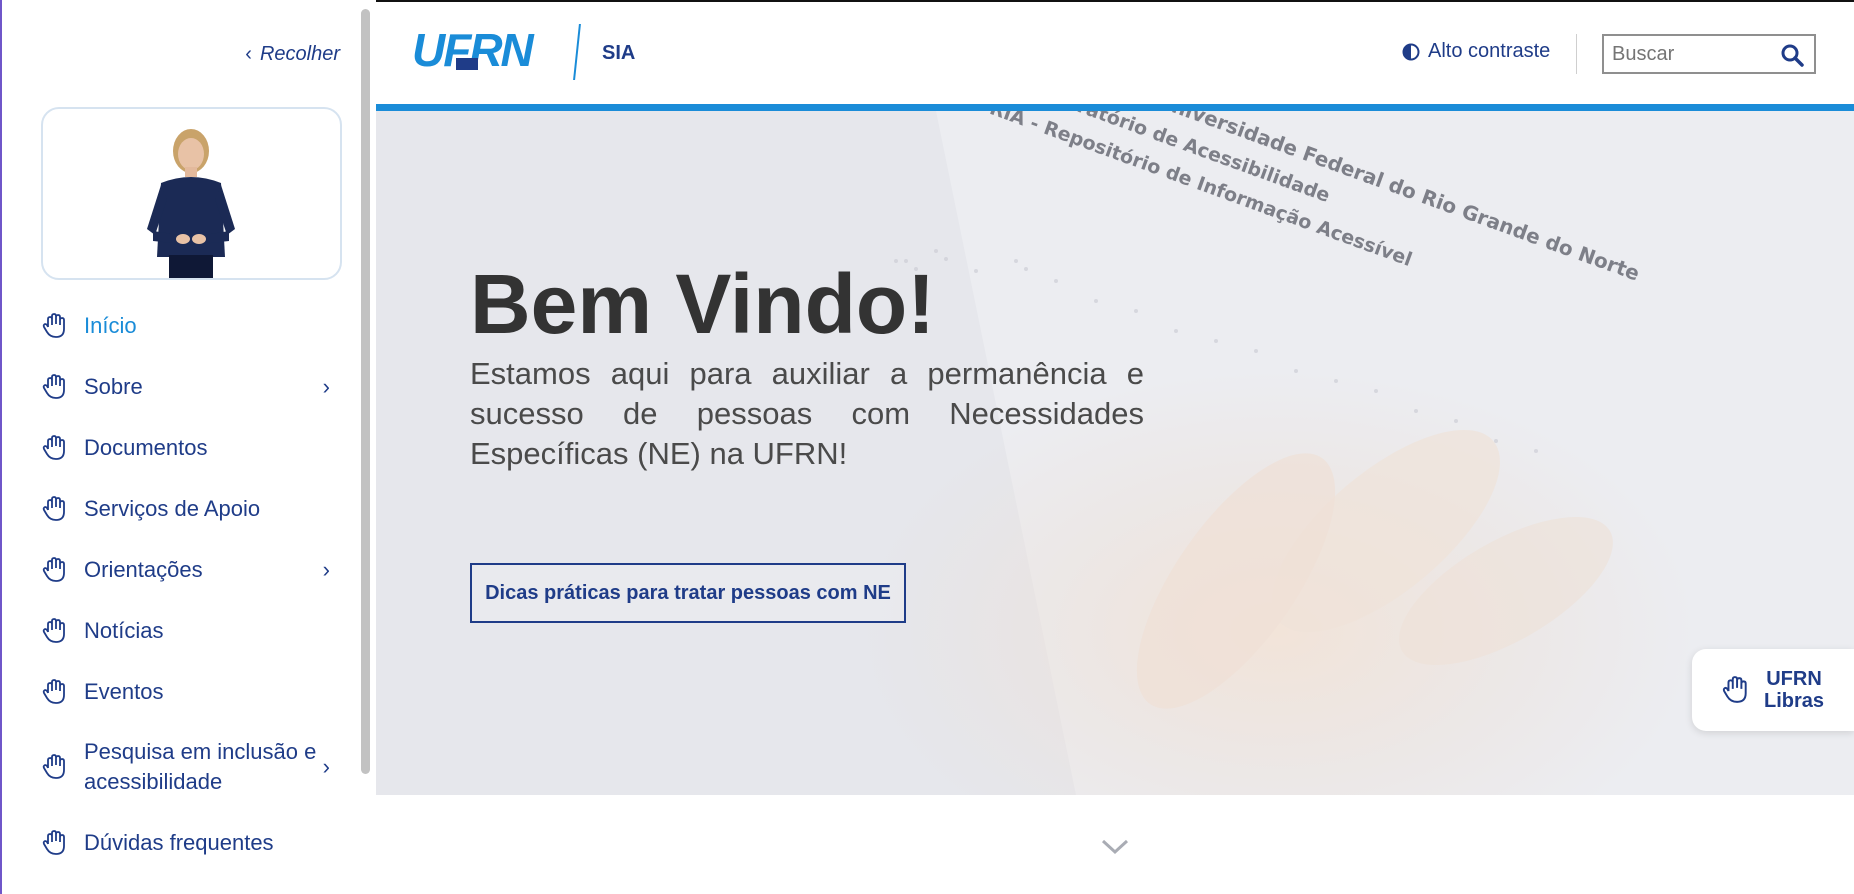 This screenshot has height=894, width=1854. What do you see at coordinates (1576, 54) in the screenshot?
I see `header-separator` at bounding box center [1576, 54].